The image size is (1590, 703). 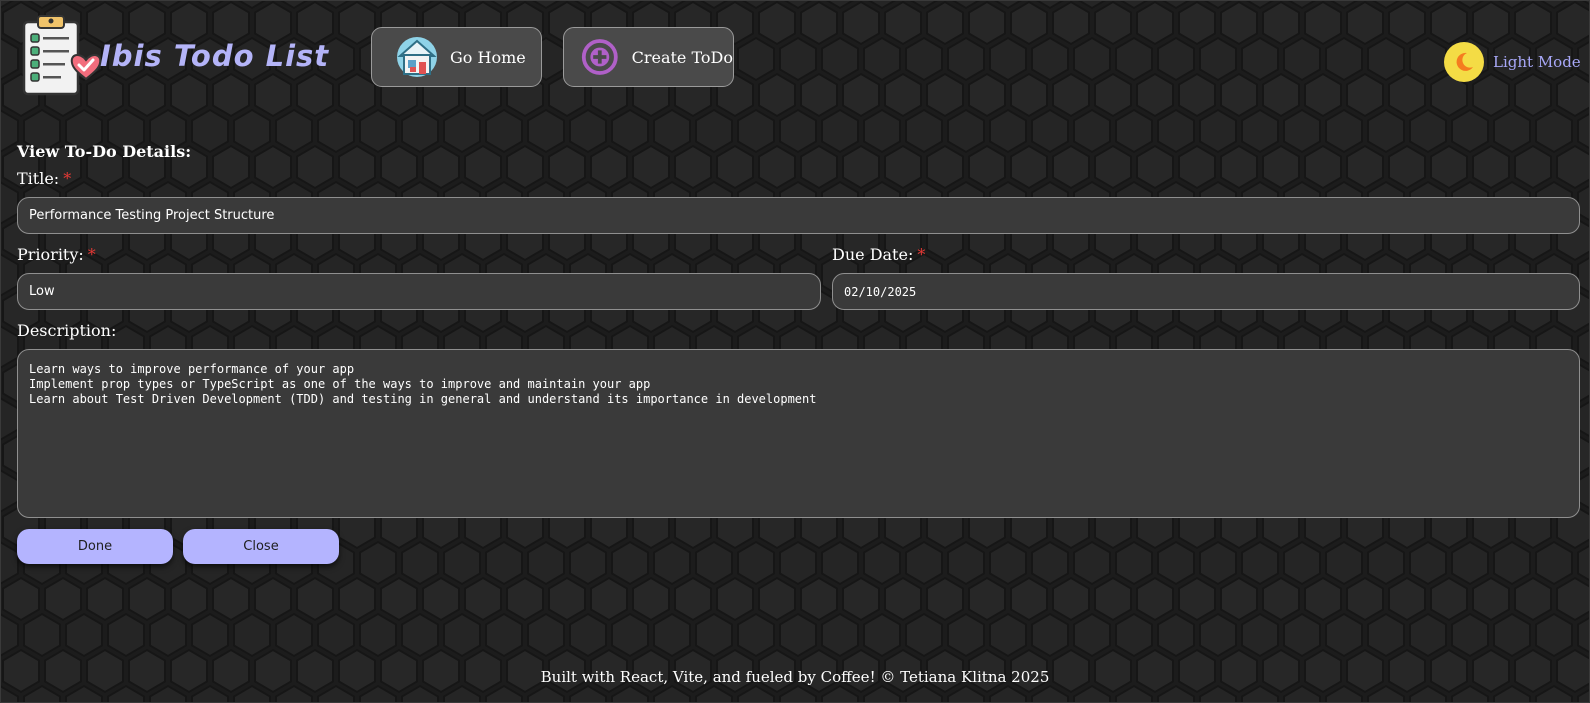 I want to click on priority-label-text: Priority:, so click(x=50, y=254).